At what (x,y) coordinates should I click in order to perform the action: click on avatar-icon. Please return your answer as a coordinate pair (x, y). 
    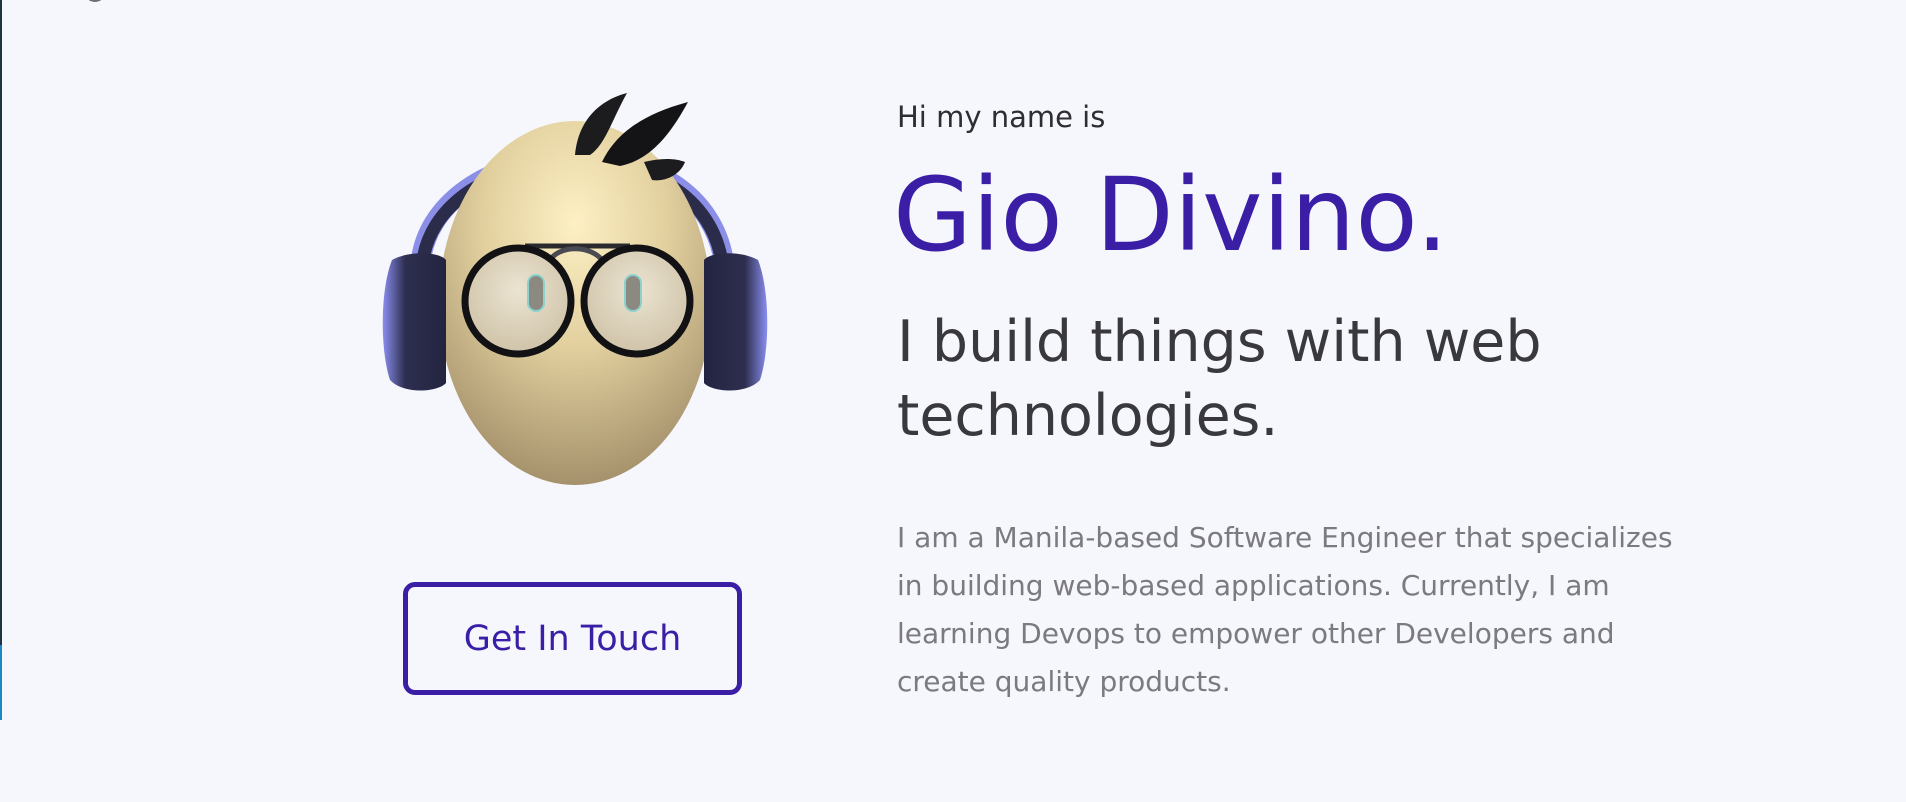
    Looking at the image, I should click on (575, 289).